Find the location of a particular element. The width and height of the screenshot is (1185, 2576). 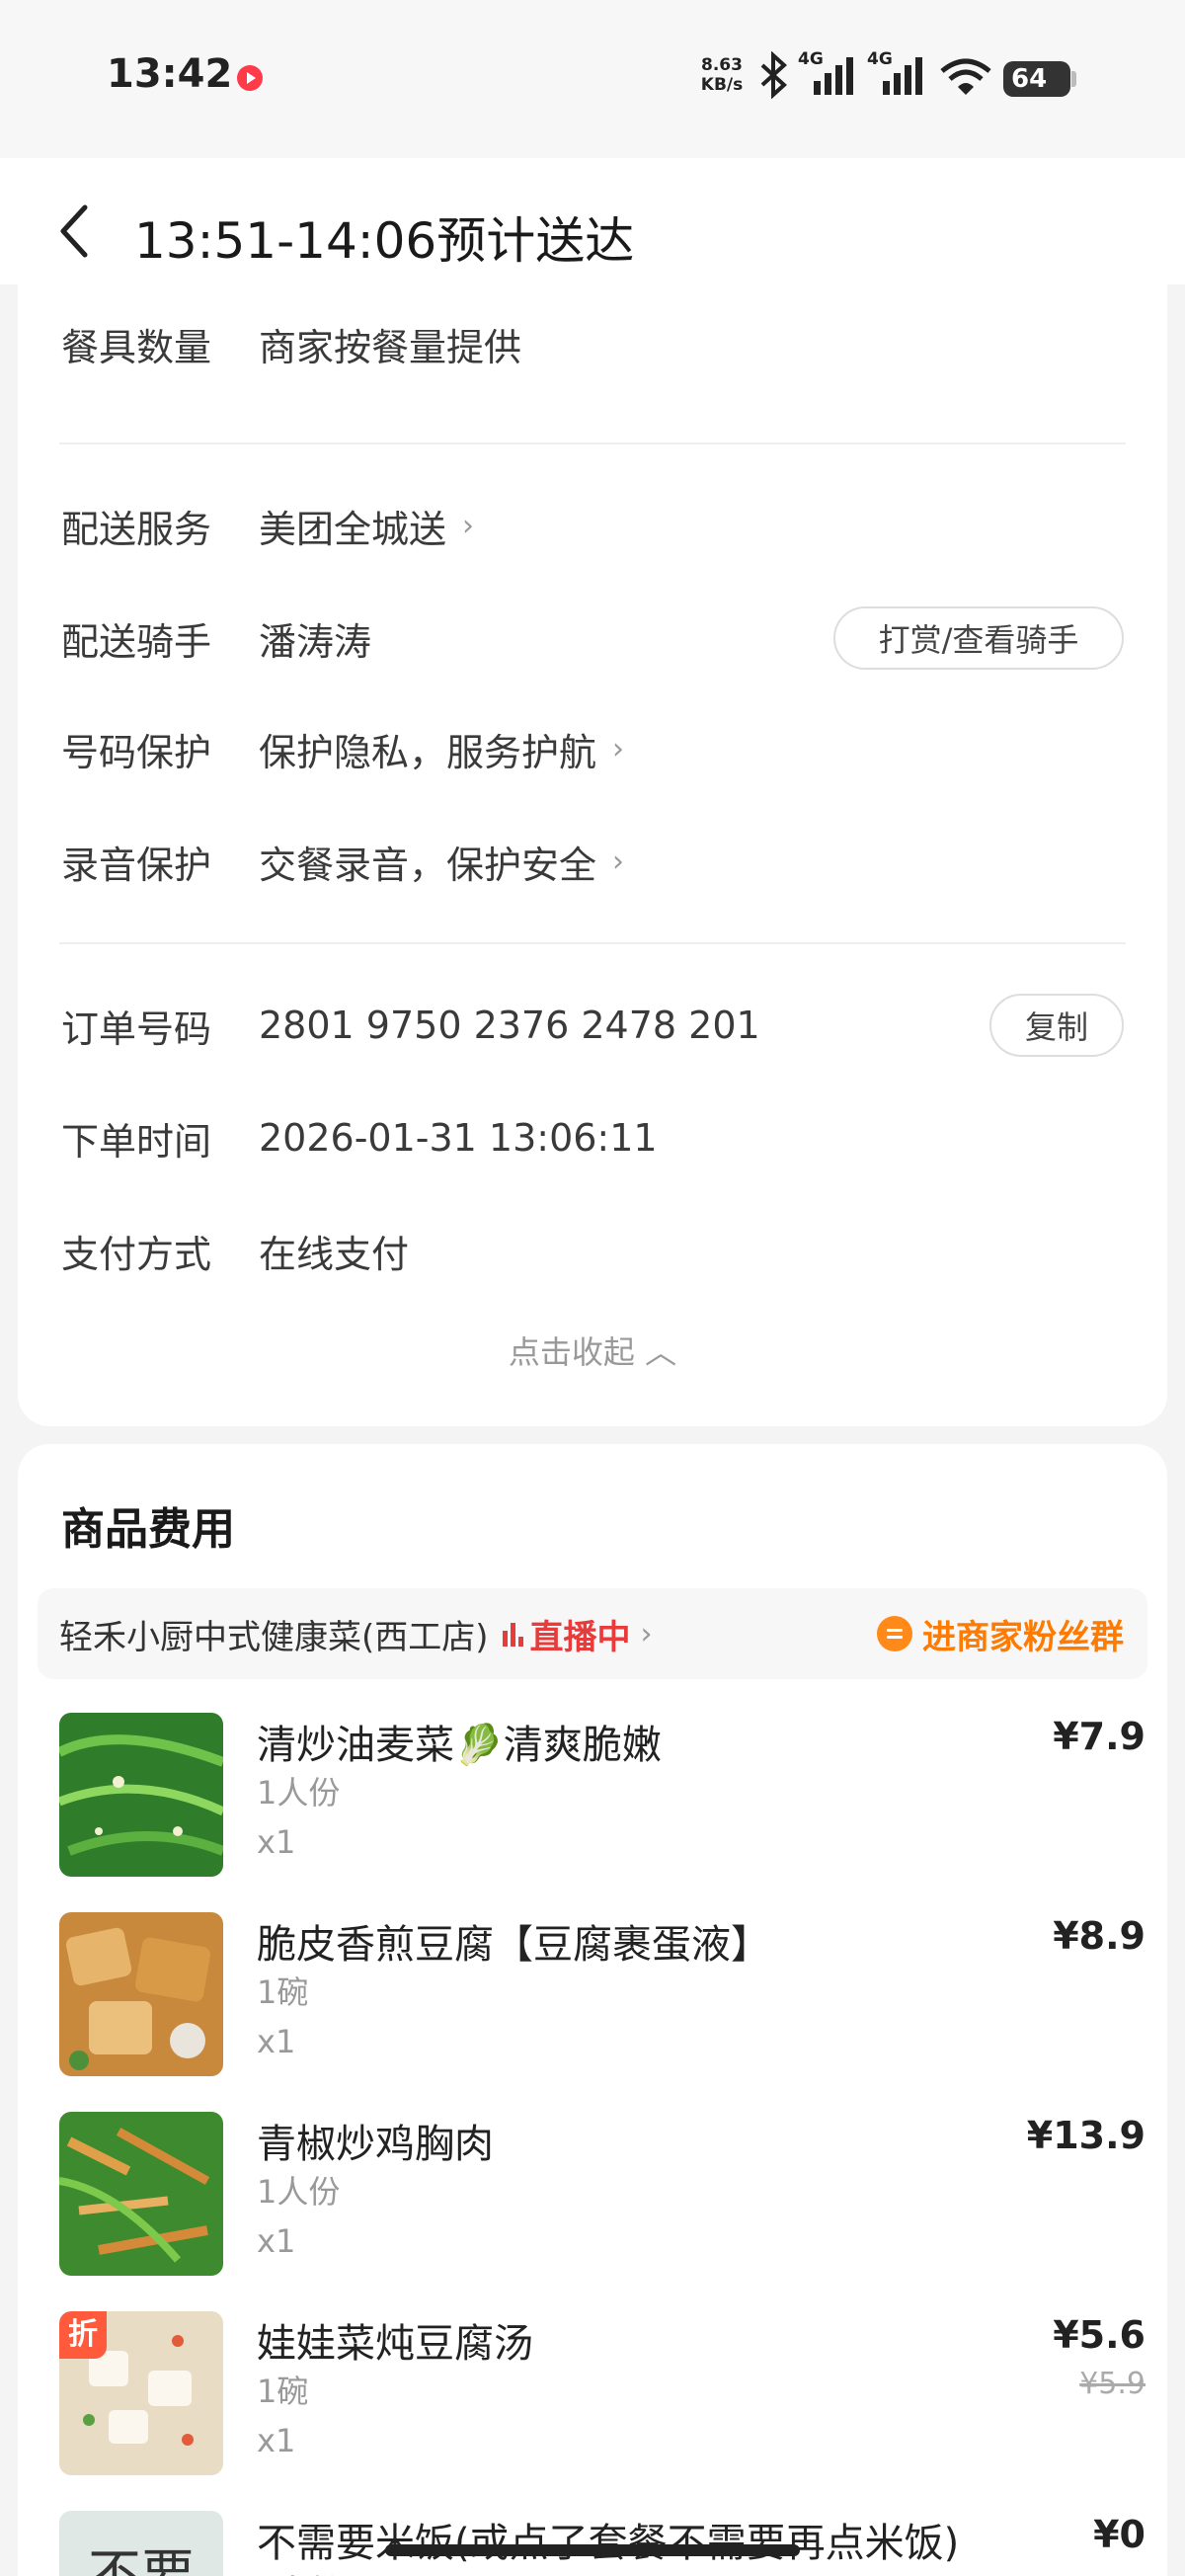

back-arrow-icon is located at coordinates (75, 231).